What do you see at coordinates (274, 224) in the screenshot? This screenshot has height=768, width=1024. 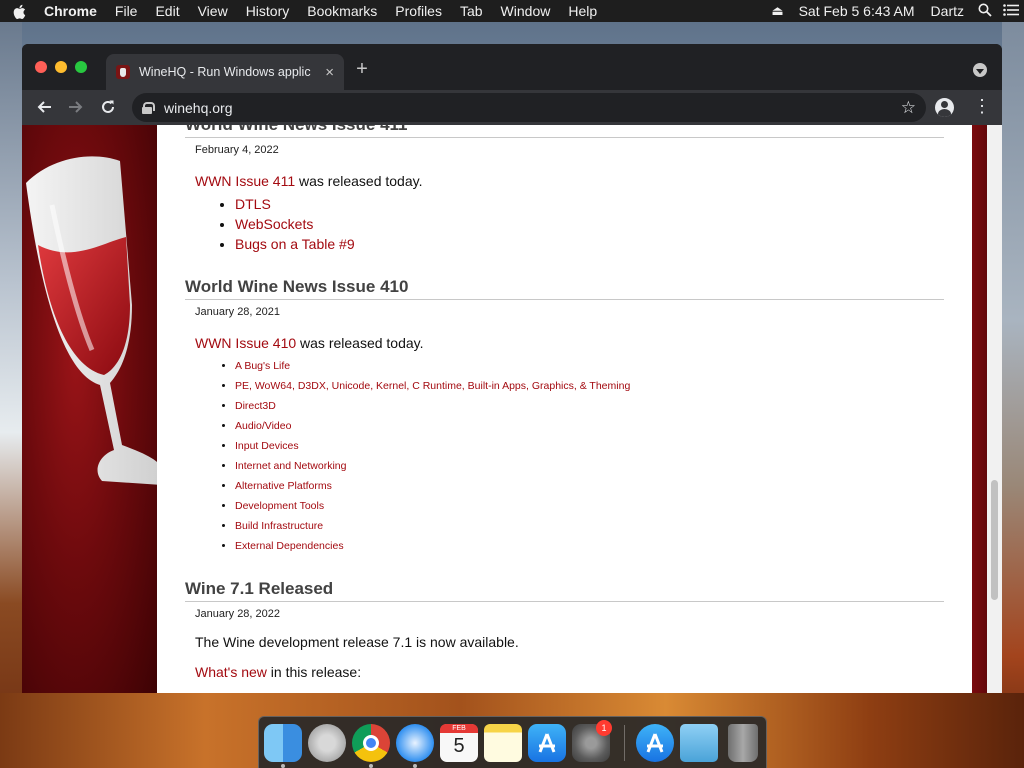 I see `topic-link: WebSockets` at bounding box center [274, 224].